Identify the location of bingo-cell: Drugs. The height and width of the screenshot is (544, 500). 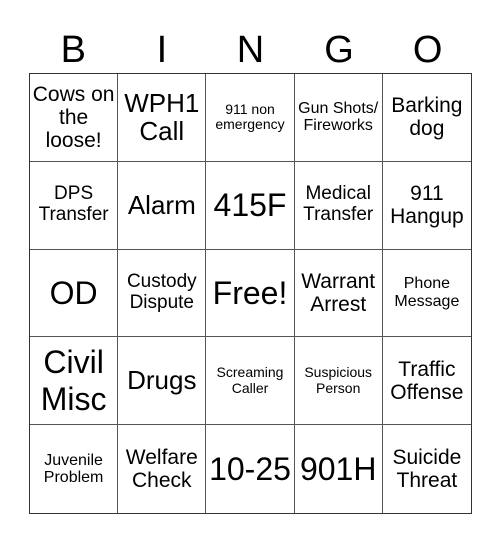
(162, 381).